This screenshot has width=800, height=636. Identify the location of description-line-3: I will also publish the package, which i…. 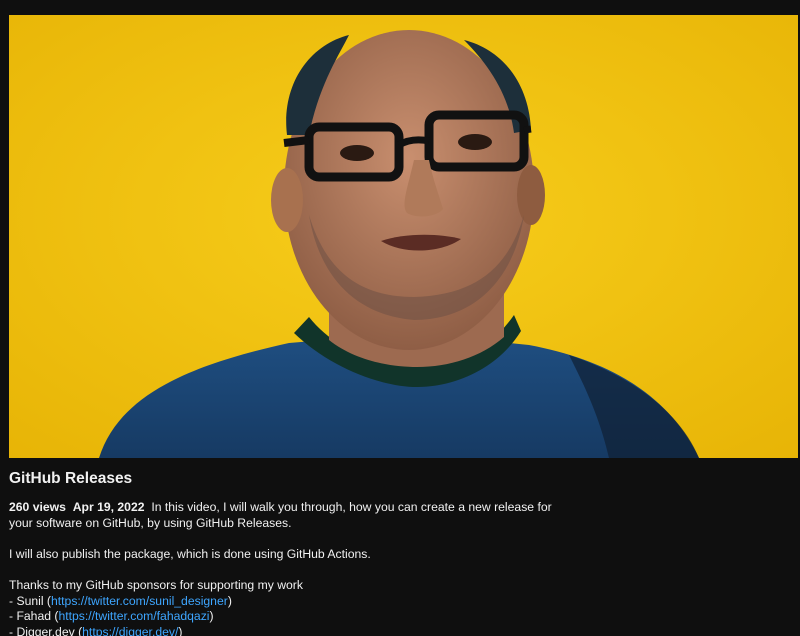
(190, 553).